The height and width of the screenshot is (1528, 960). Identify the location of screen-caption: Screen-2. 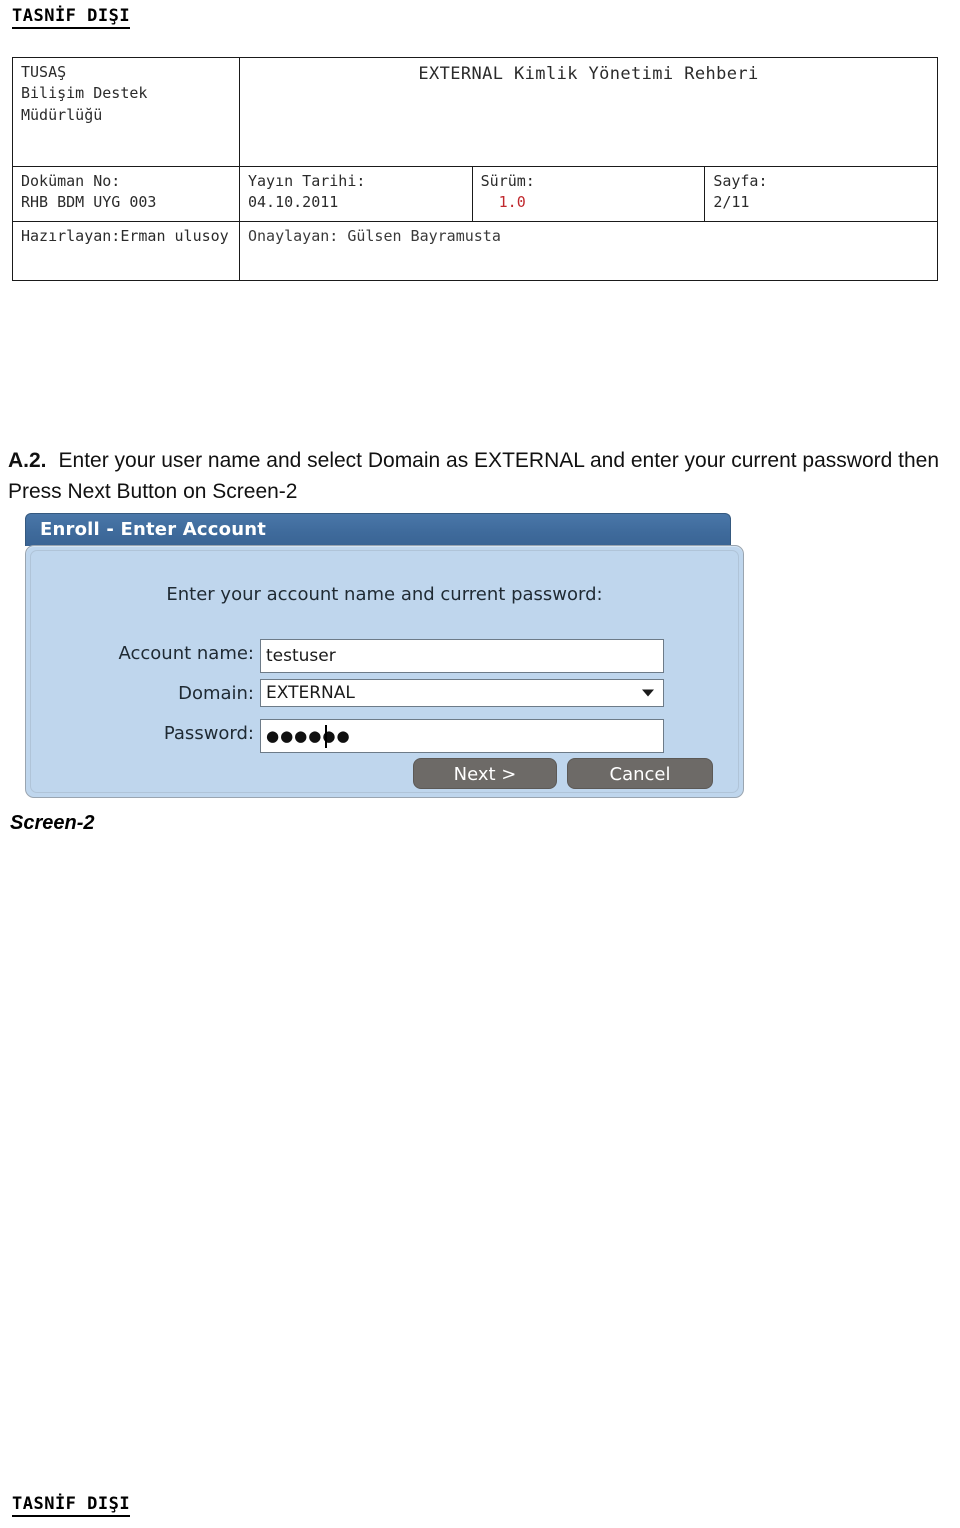
(52, 823).